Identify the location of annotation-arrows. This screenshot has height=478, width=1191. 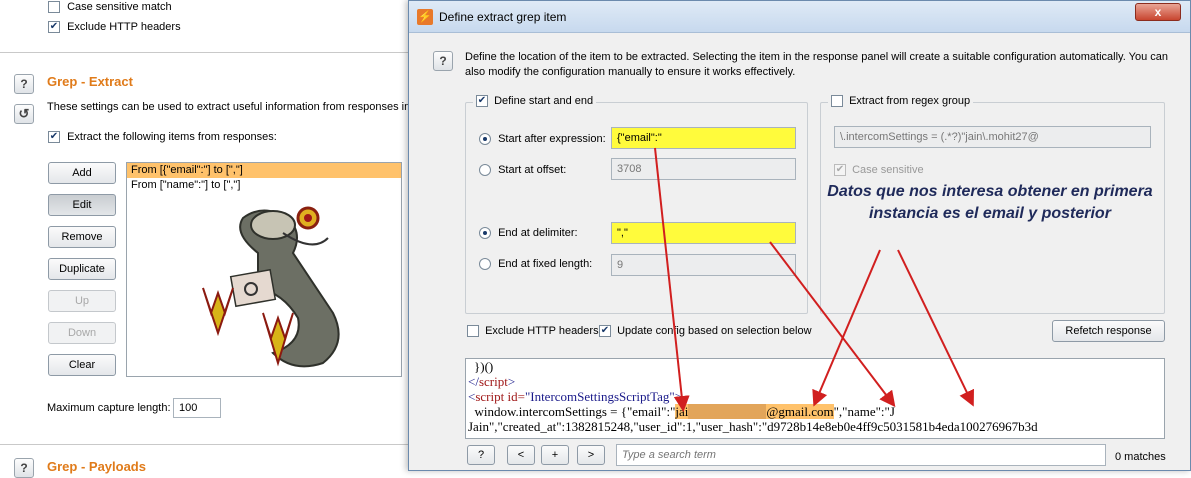
(814, 279).